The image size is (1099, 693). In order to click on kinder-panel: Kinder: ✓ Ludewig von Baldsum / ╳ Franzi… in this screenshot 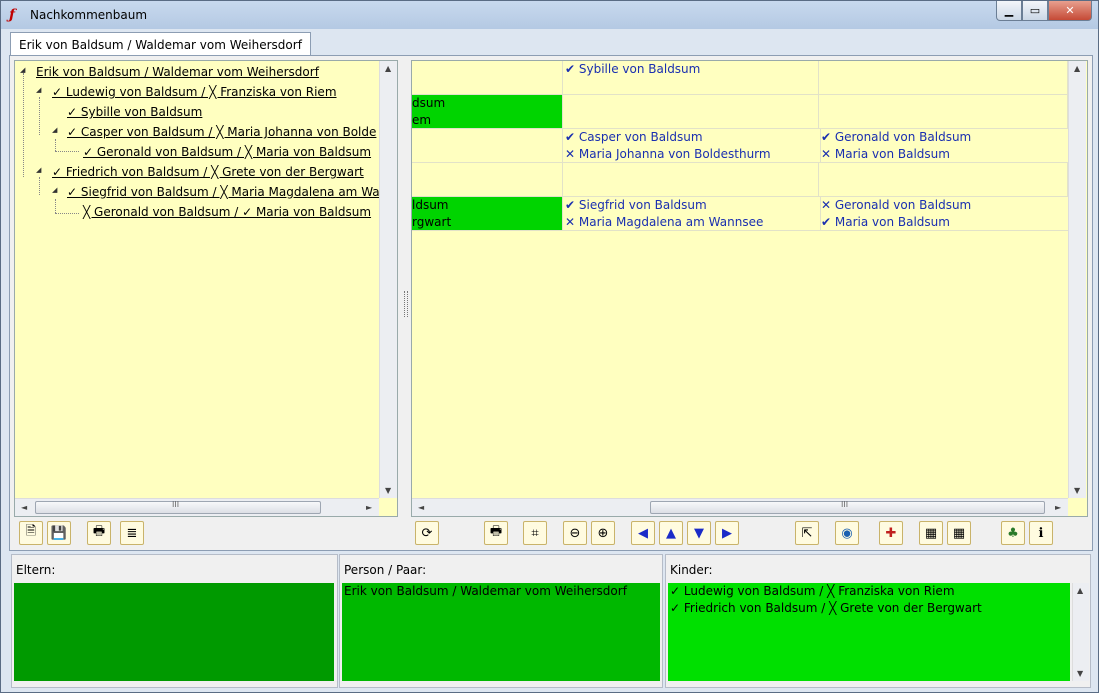, I will do `click(878, 621)`.